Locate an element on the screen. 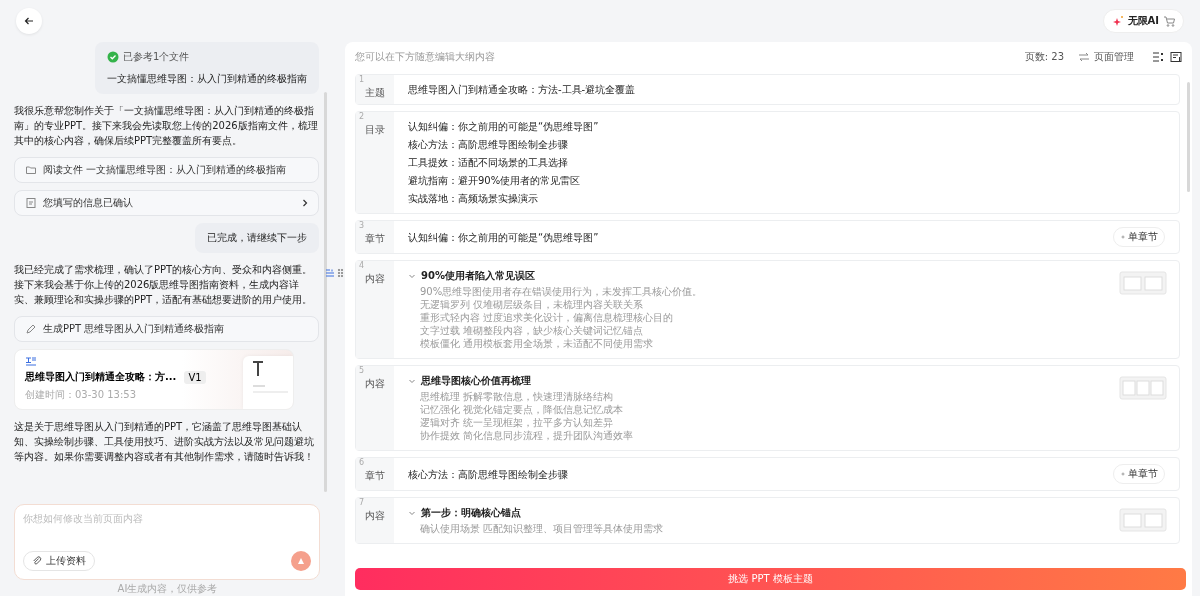 The height and width of the screenshot is (596, 1200). upgrade-button: 无限AI is located at coordinates (1143, 21).